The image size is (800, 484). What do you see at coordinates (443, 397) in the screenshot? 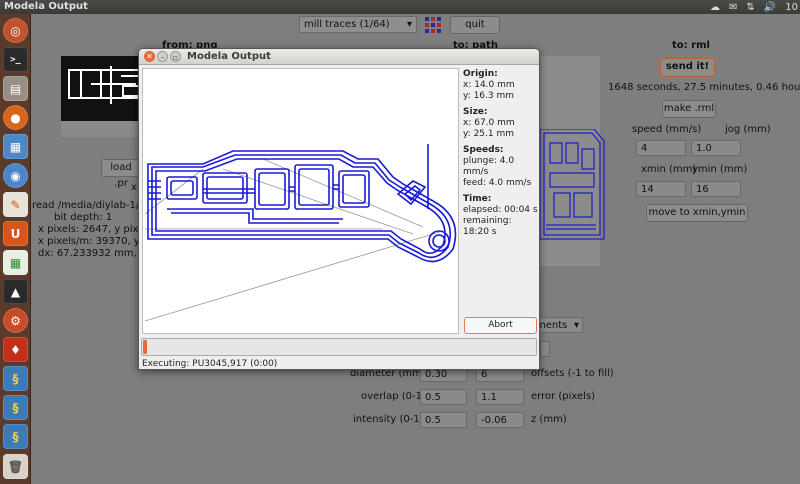
I see `overlap-input: 0.5` at bounding box center [443, 397].